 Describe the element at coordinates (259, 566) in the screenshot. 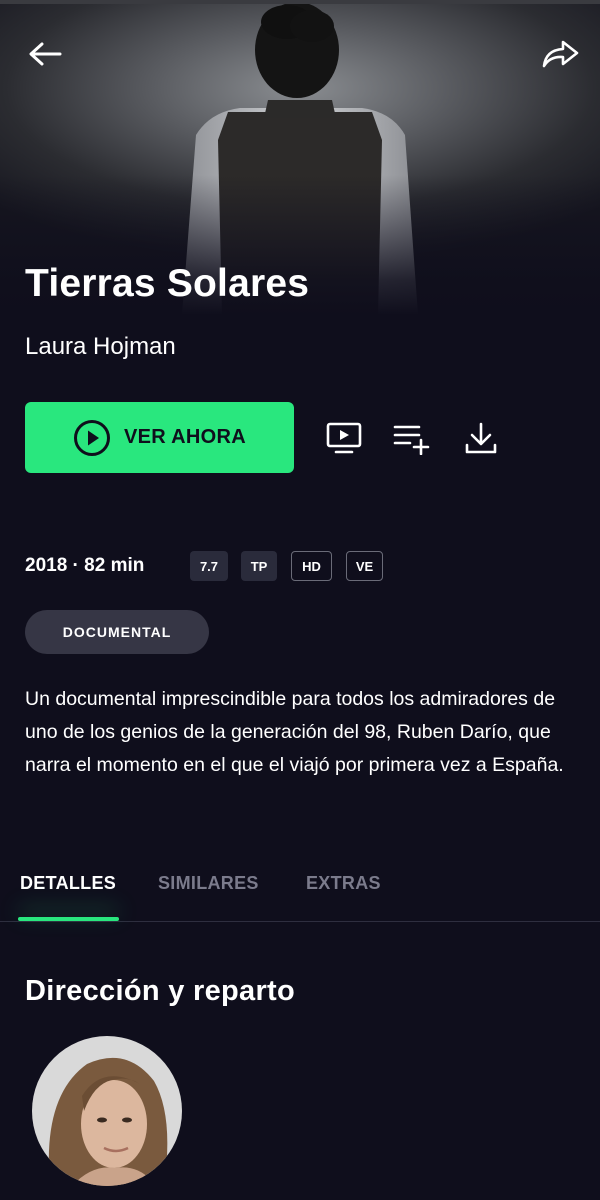

I see `age-rating-badge: TP` at that location.